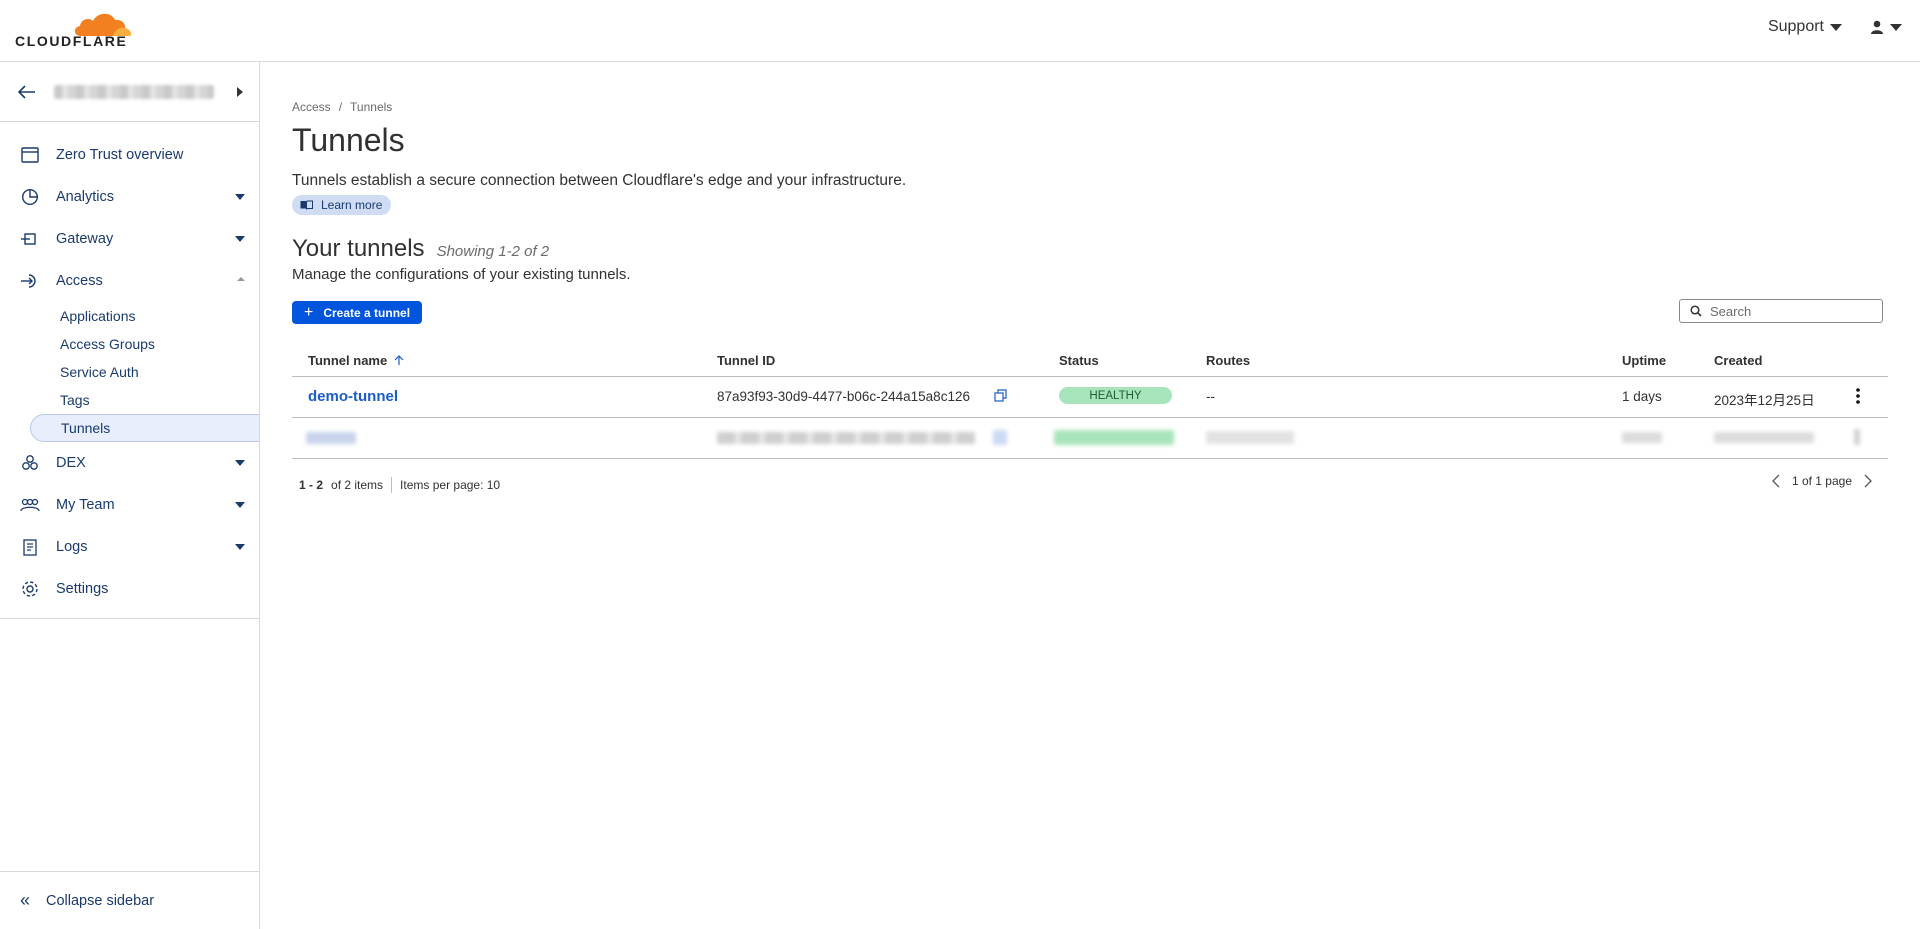 The height and width of the screenshot is (929, 1920). What do you see at coordinates (1079, 360) in the screenshot?
I see `column-header-status: Status` at bounding box center [1079, 360].